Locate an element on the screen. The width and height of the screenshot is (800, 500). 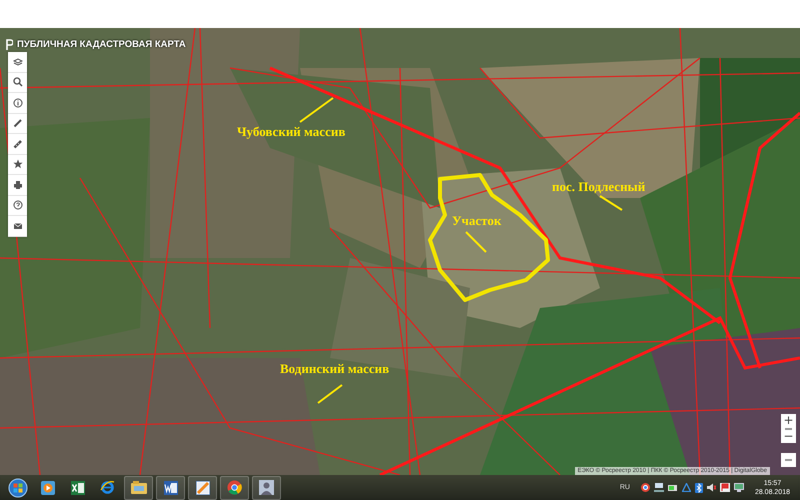
map-label: Участок is located at coordinates (477, 221).